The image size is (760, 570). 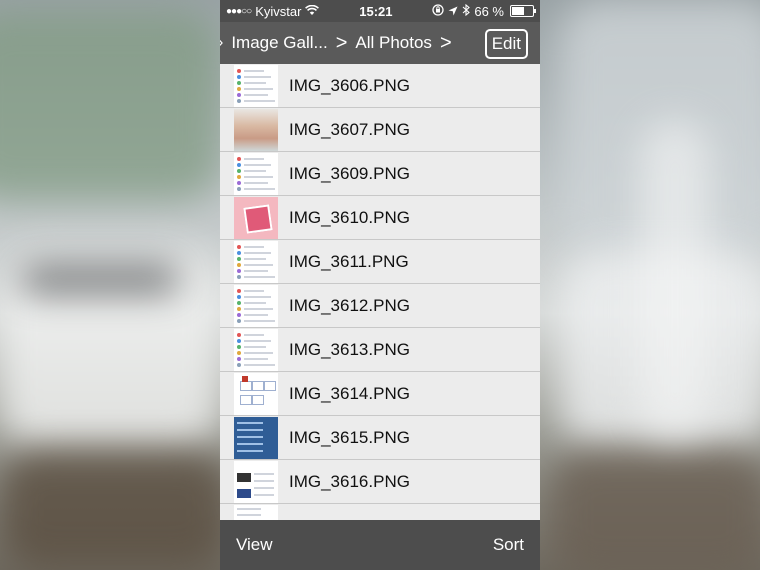 What do you see at coordinates (393, 43) in the screenshot?
I see `breadcrumb-all-photos: All Photos` at bounding box center [393, 43].